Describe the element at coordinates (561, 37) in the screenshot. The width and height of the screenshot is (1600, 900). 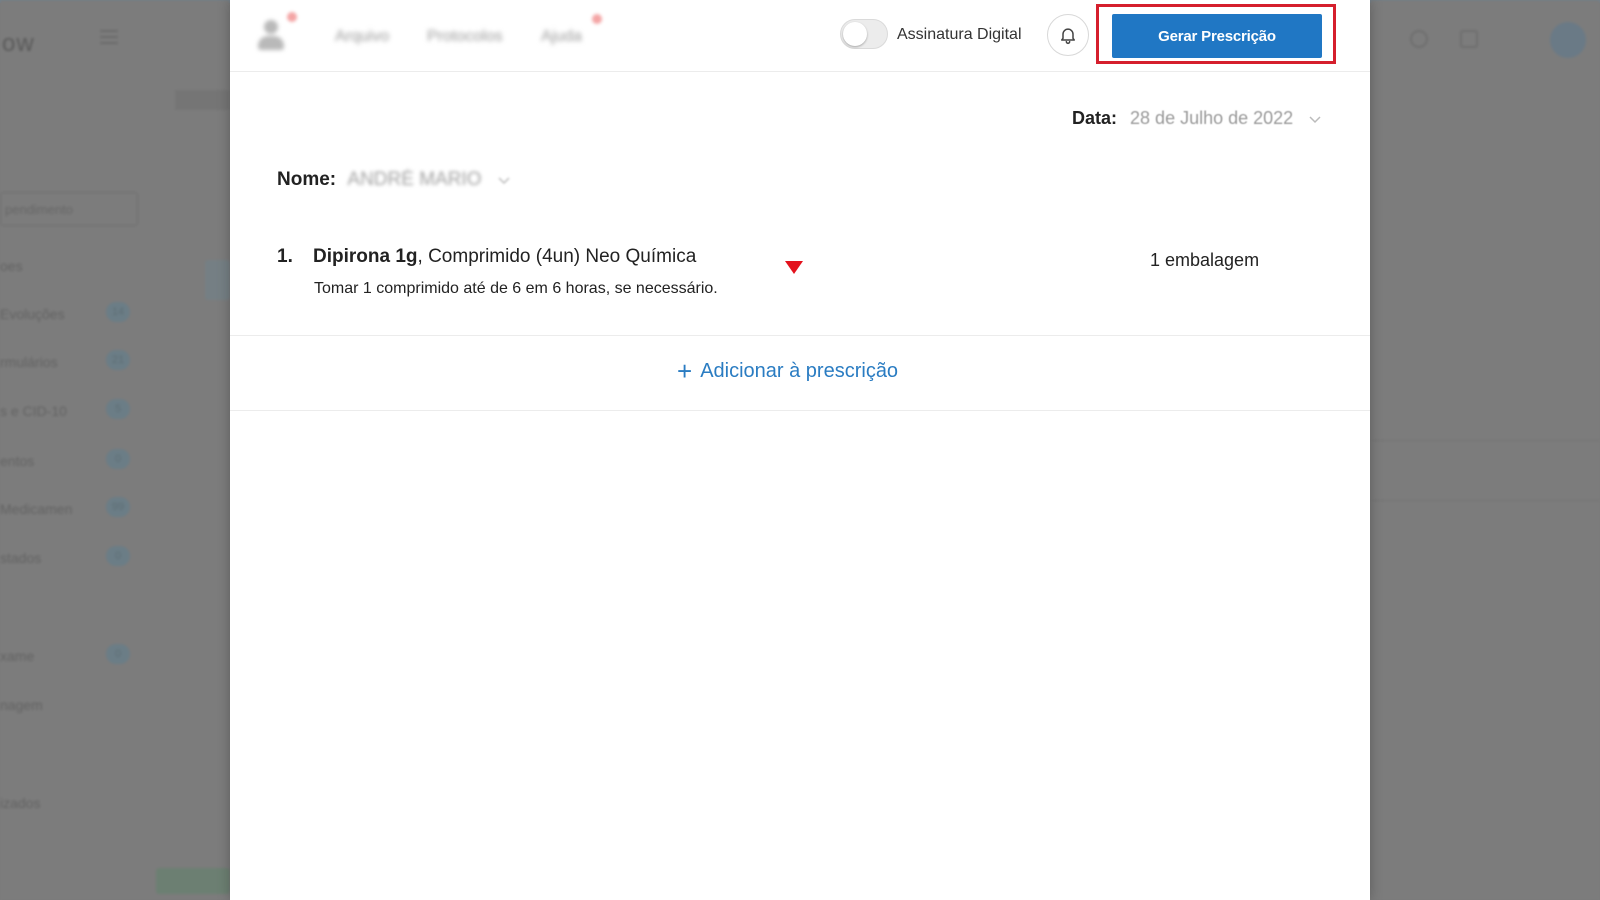
I see `nav-link-ajuda: Ajuda` at that location.